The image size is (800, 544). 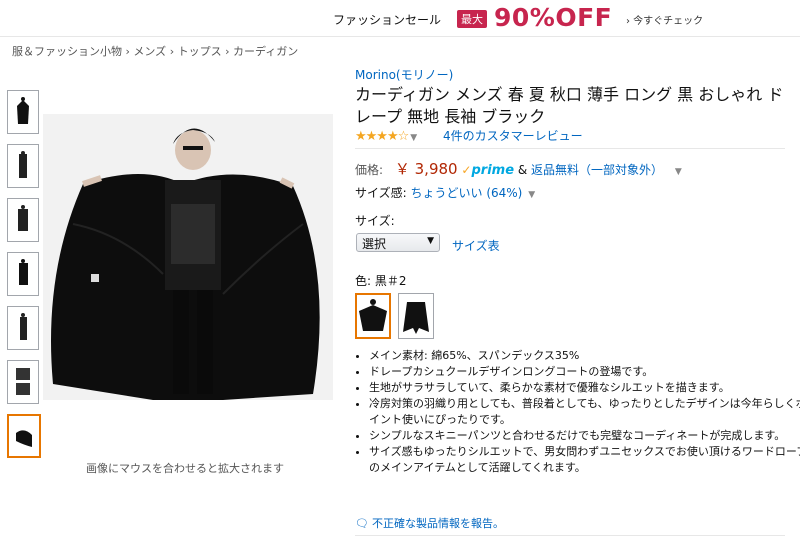 I want to click on free-returns-link: 返品無料（一部対象外）, so click(x=597, y=170).